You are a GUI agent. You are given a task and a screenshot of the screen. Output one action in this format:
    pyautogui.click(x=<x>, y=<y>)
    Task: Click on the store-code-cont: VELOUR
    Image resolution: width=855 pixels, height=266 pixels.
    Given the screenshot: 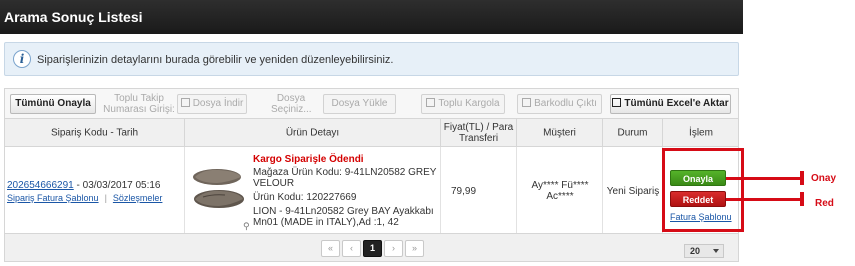 What is the action you would take?
    pyautogui.click(x=274, y=183)
    